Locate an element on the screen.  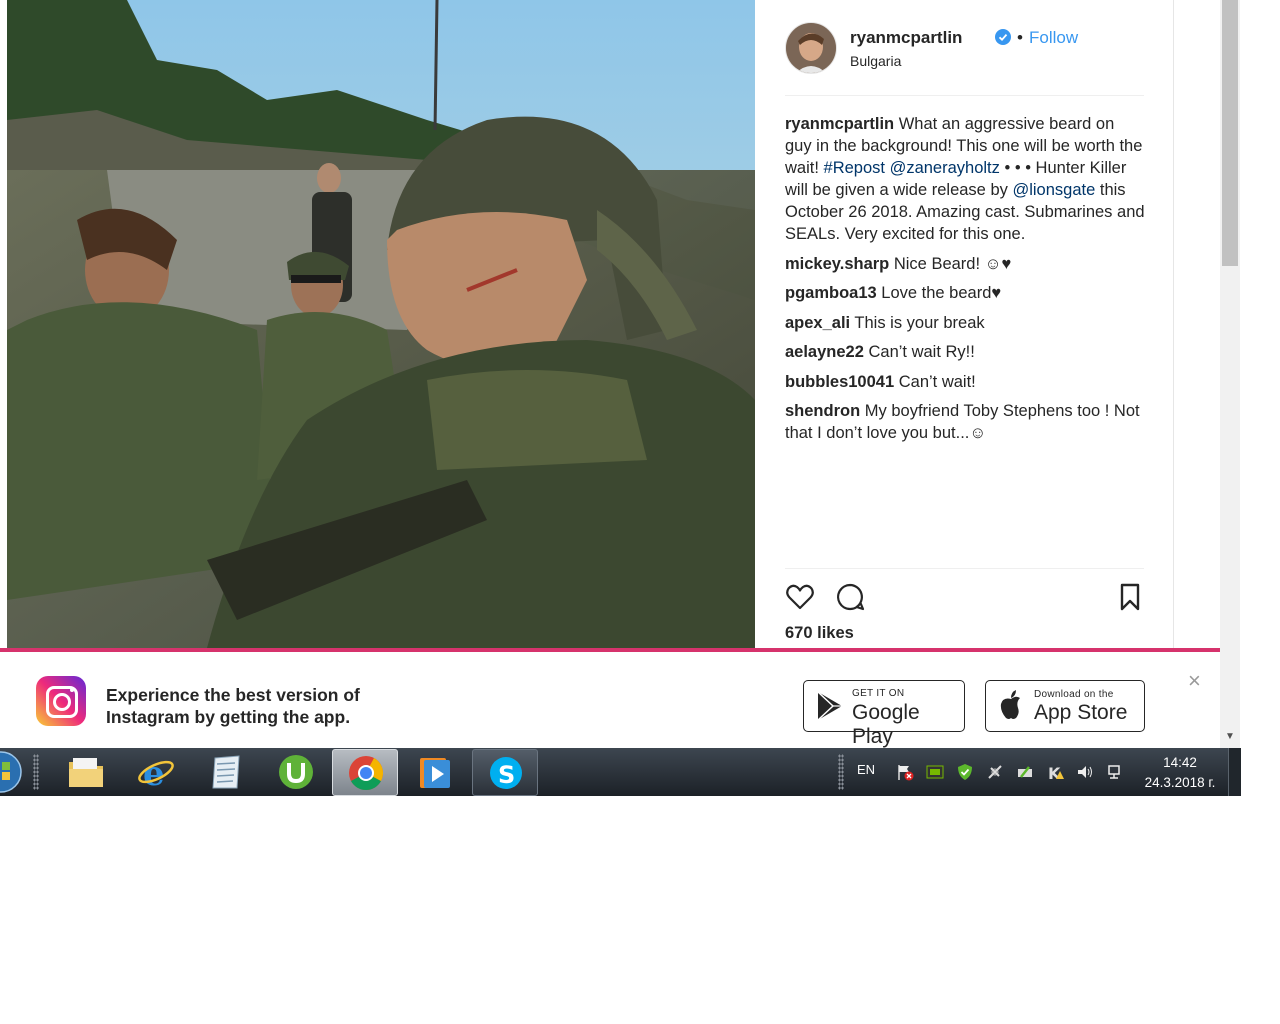
apple-icon is located at coordinates (1010, 704).